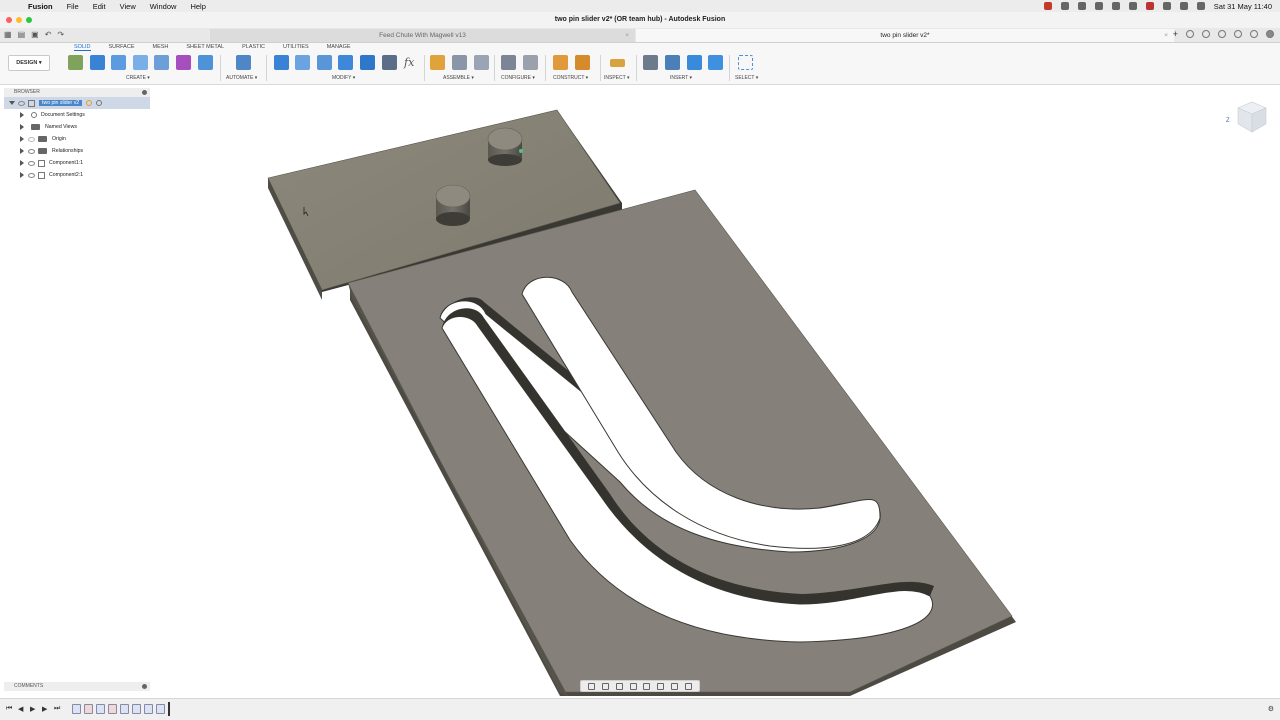 The image size is (1280, 720). Describe the element at coordinates (1064, 6) in the screenshot. I see `shield-icon` at that location.